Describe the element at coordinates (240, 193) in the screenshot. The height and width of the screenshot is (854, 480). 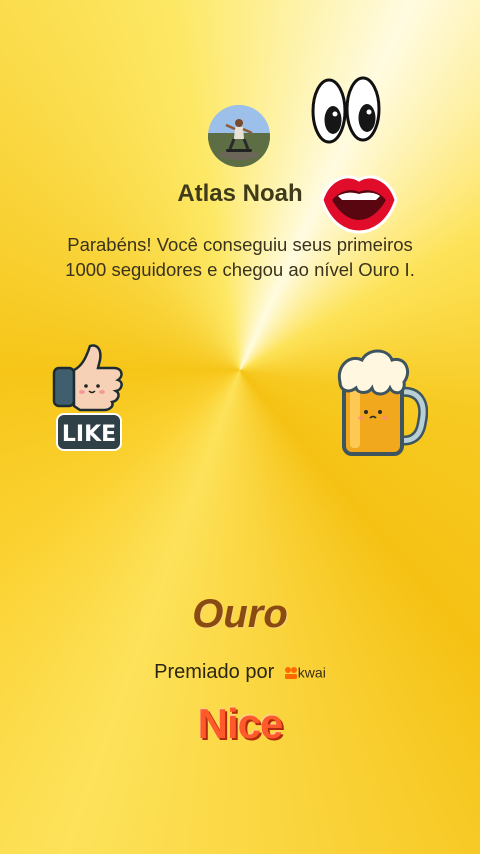
I see `profile-name: Atlas Noah` at that location.